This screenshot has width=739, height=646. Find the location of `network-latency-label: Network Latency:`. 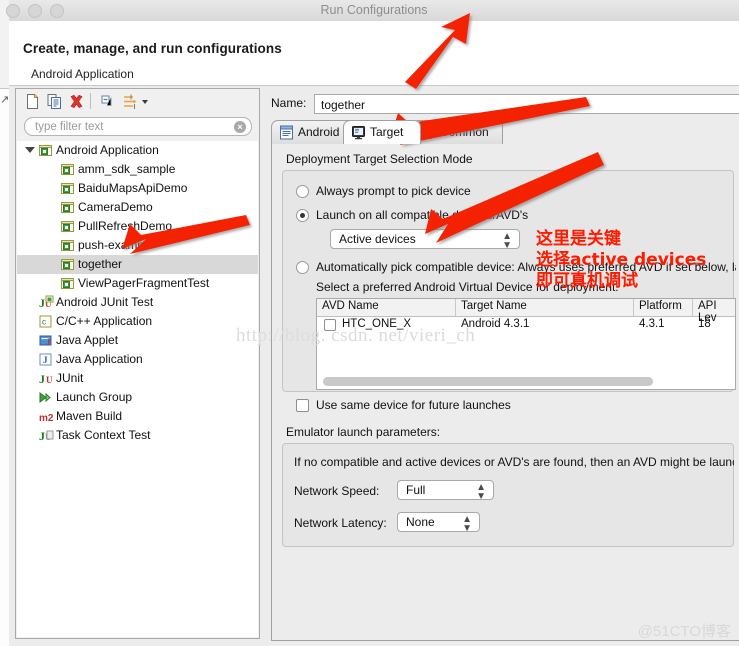

network-latency-label: Network Latency: is located at coordinates (340, 523).